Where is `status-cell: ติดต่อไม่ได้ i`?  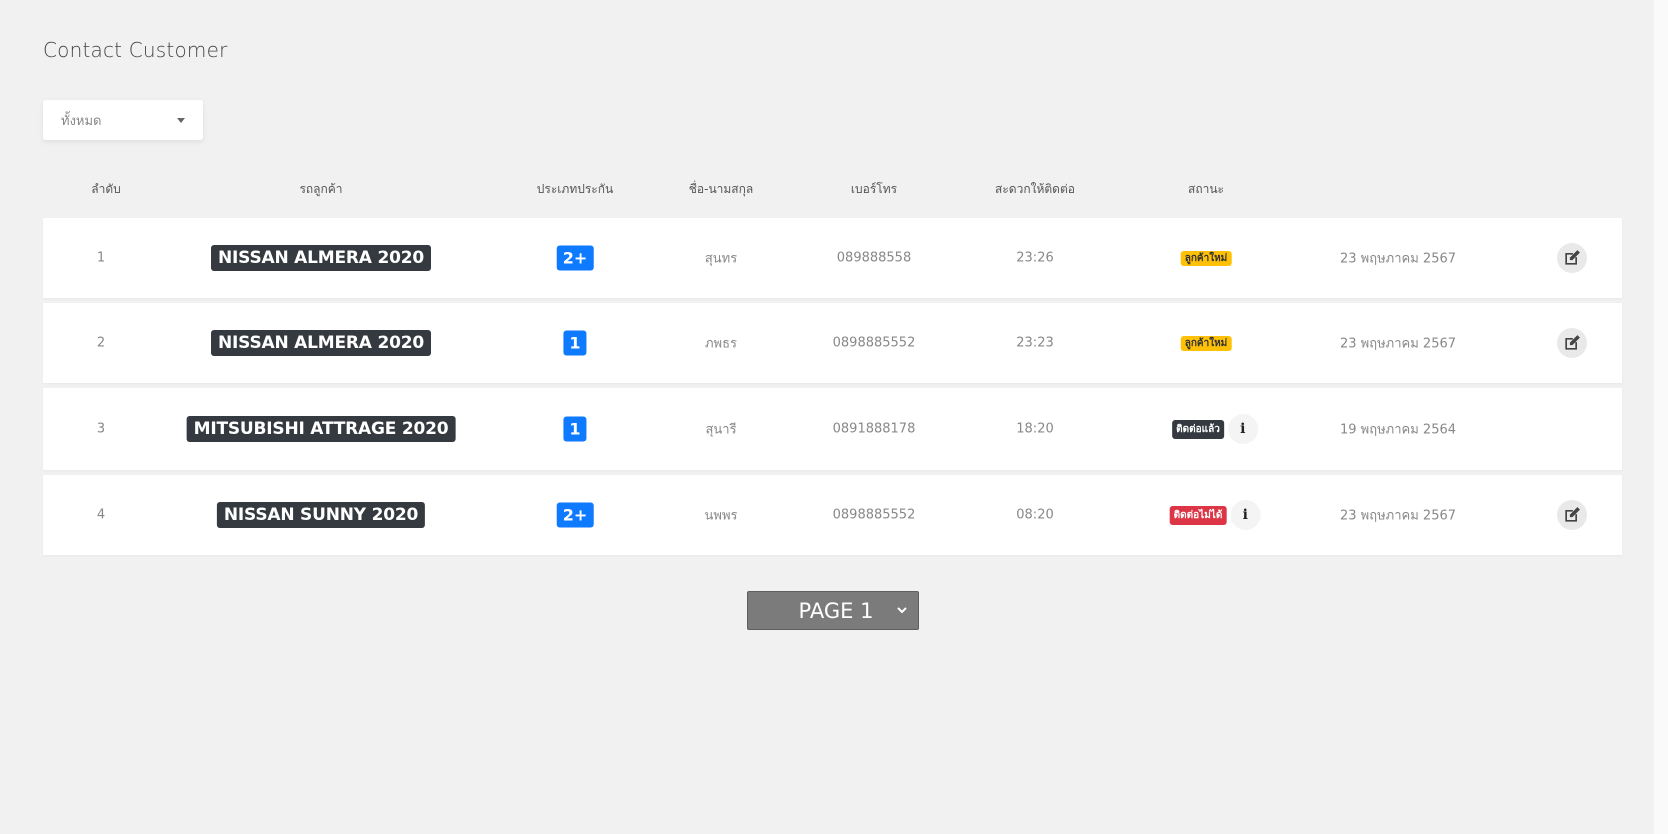
status-cell: ติดต่อไม่ได้ i is located at coordinates (1215, 515).